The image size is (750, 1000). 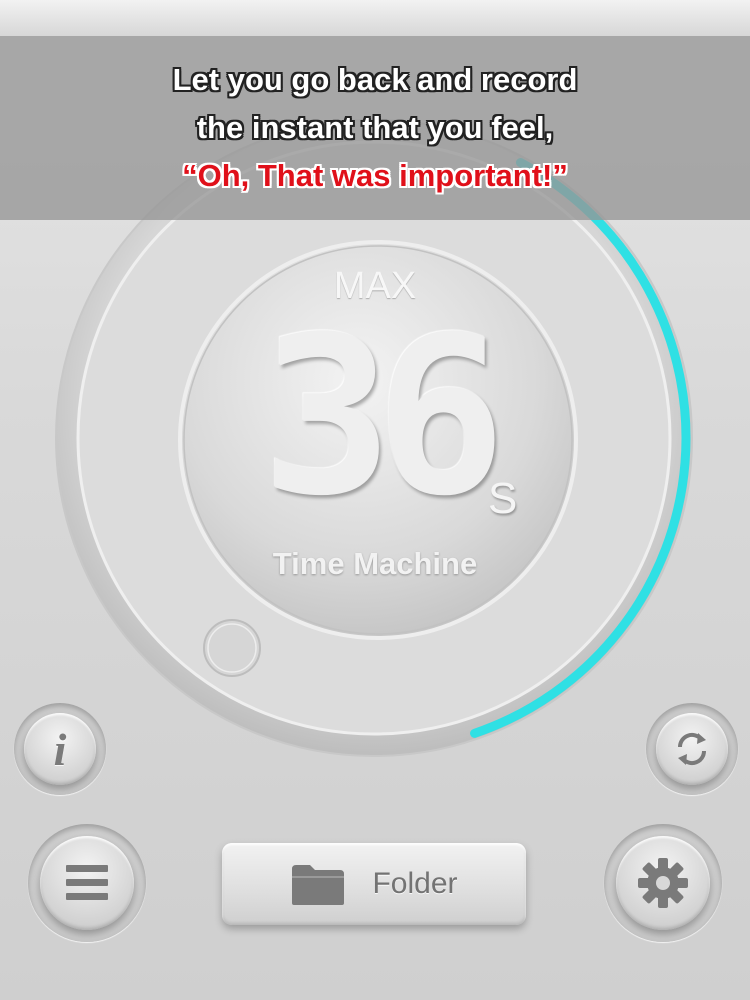 I want to click on seconds-unit: S, so click(x=503, y=498).